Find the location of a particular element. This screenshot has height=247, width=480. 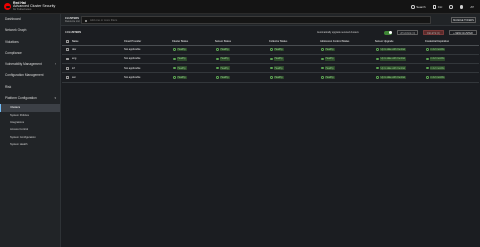

nav-sub-clusters: Clusters is located at coordinates (30, 108).